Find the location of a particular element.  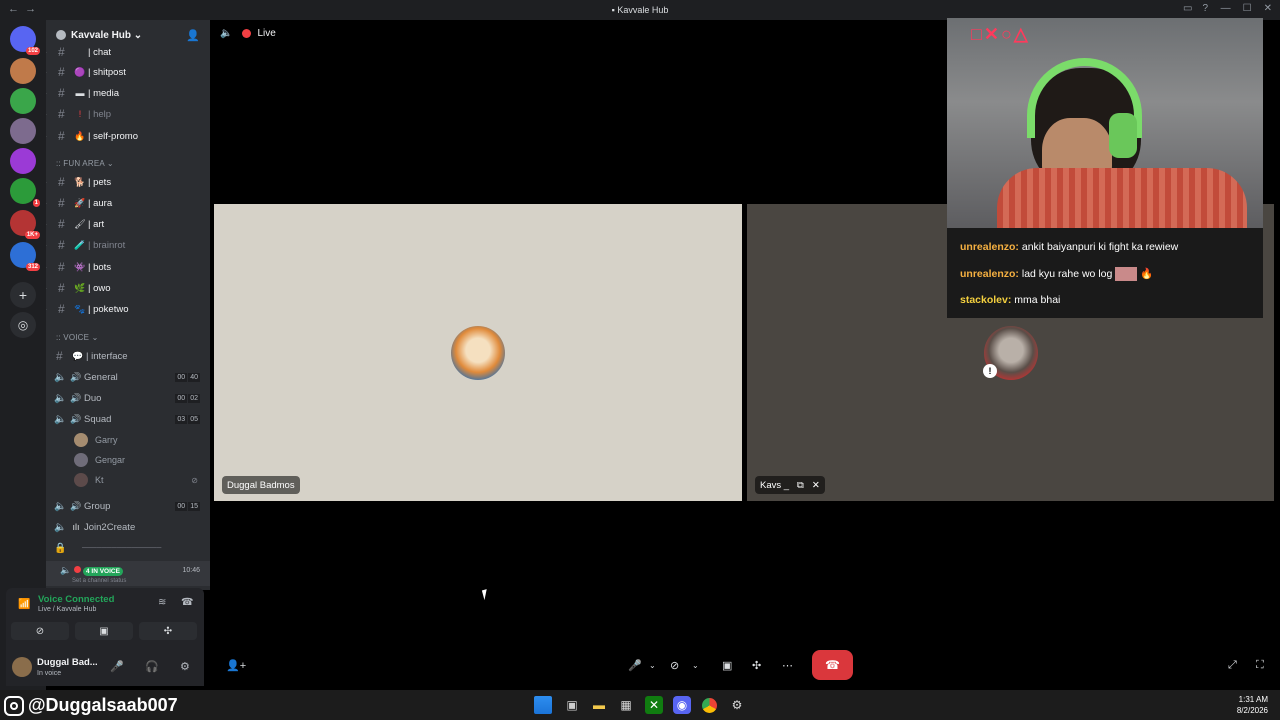

channel-bots: ▶#👾| bots is located at coordinates (128, 267).